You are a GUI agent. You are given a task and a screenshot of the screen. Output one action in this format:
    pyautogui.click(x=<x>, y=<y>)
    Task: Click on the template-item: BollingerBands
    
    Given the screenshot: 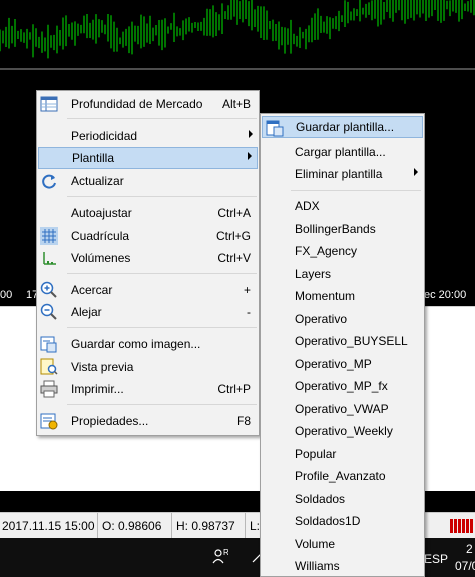 What is the action you would take?
    pyautogui.click(x=342, y=229)
    